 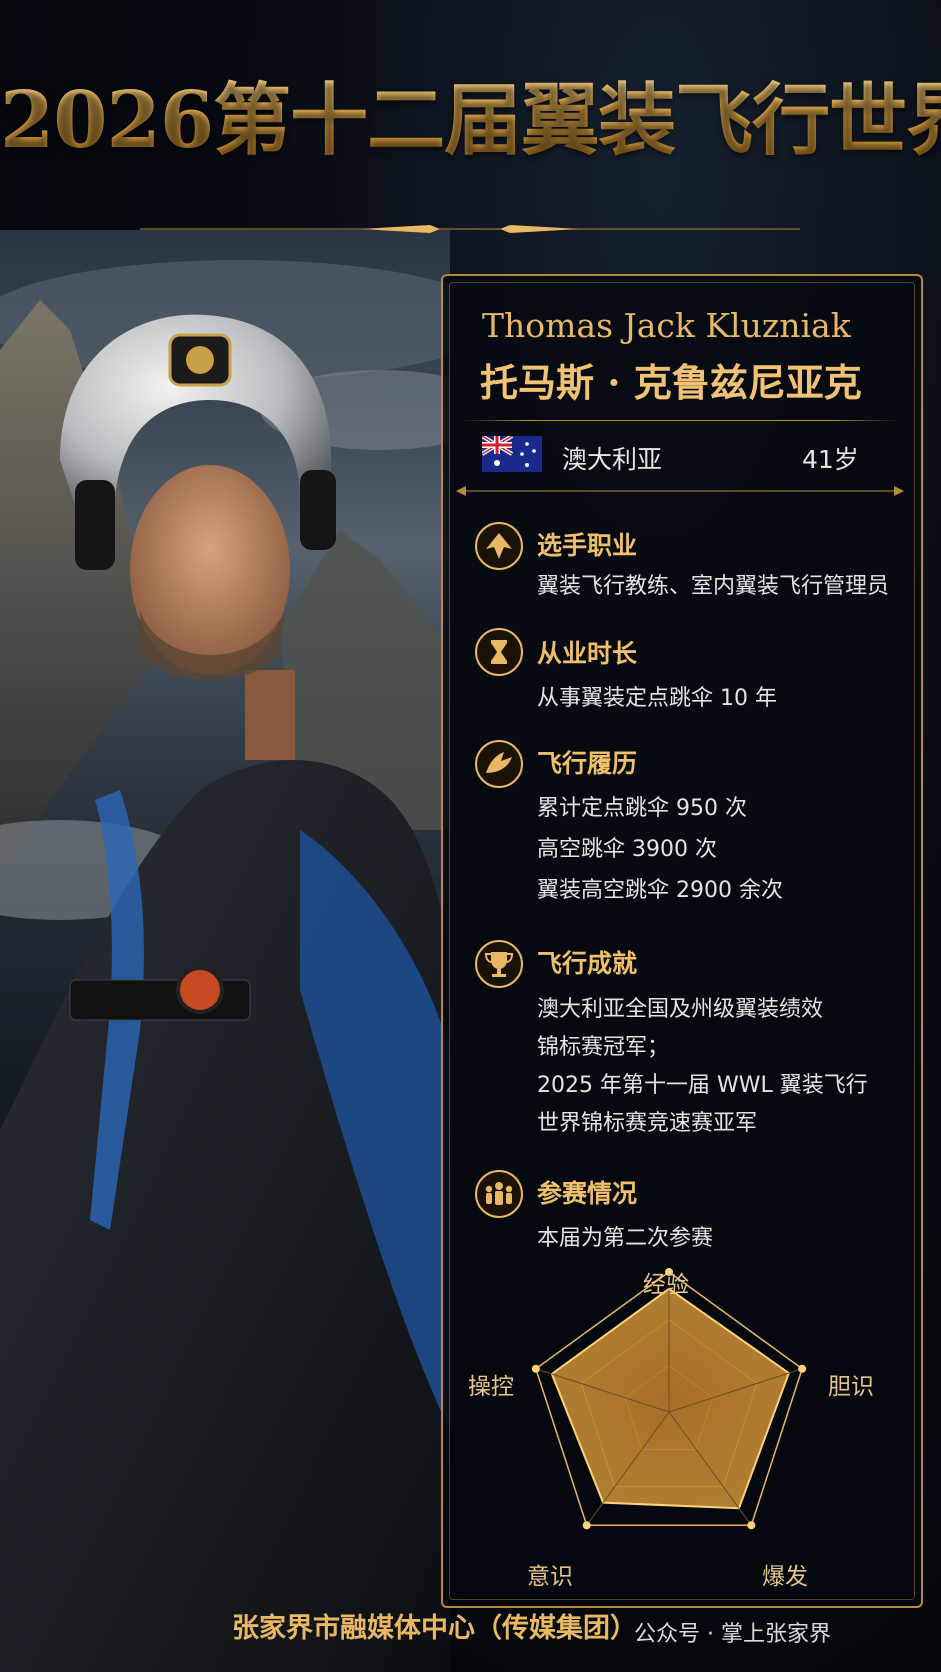 I want to click on achievement-line: 2025 年第十一届 WWL 翼装飞行, so click(x=702, y=1085).